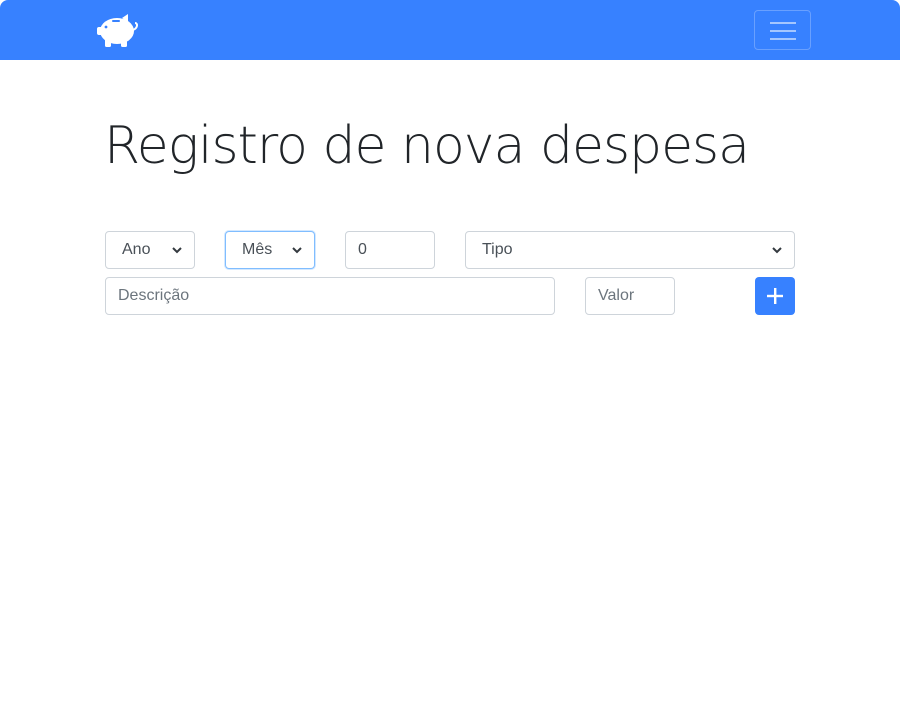  Describe the element at coordinates (630, 250) in the screenshot. I see `tipo-select: Tipo` at that location.